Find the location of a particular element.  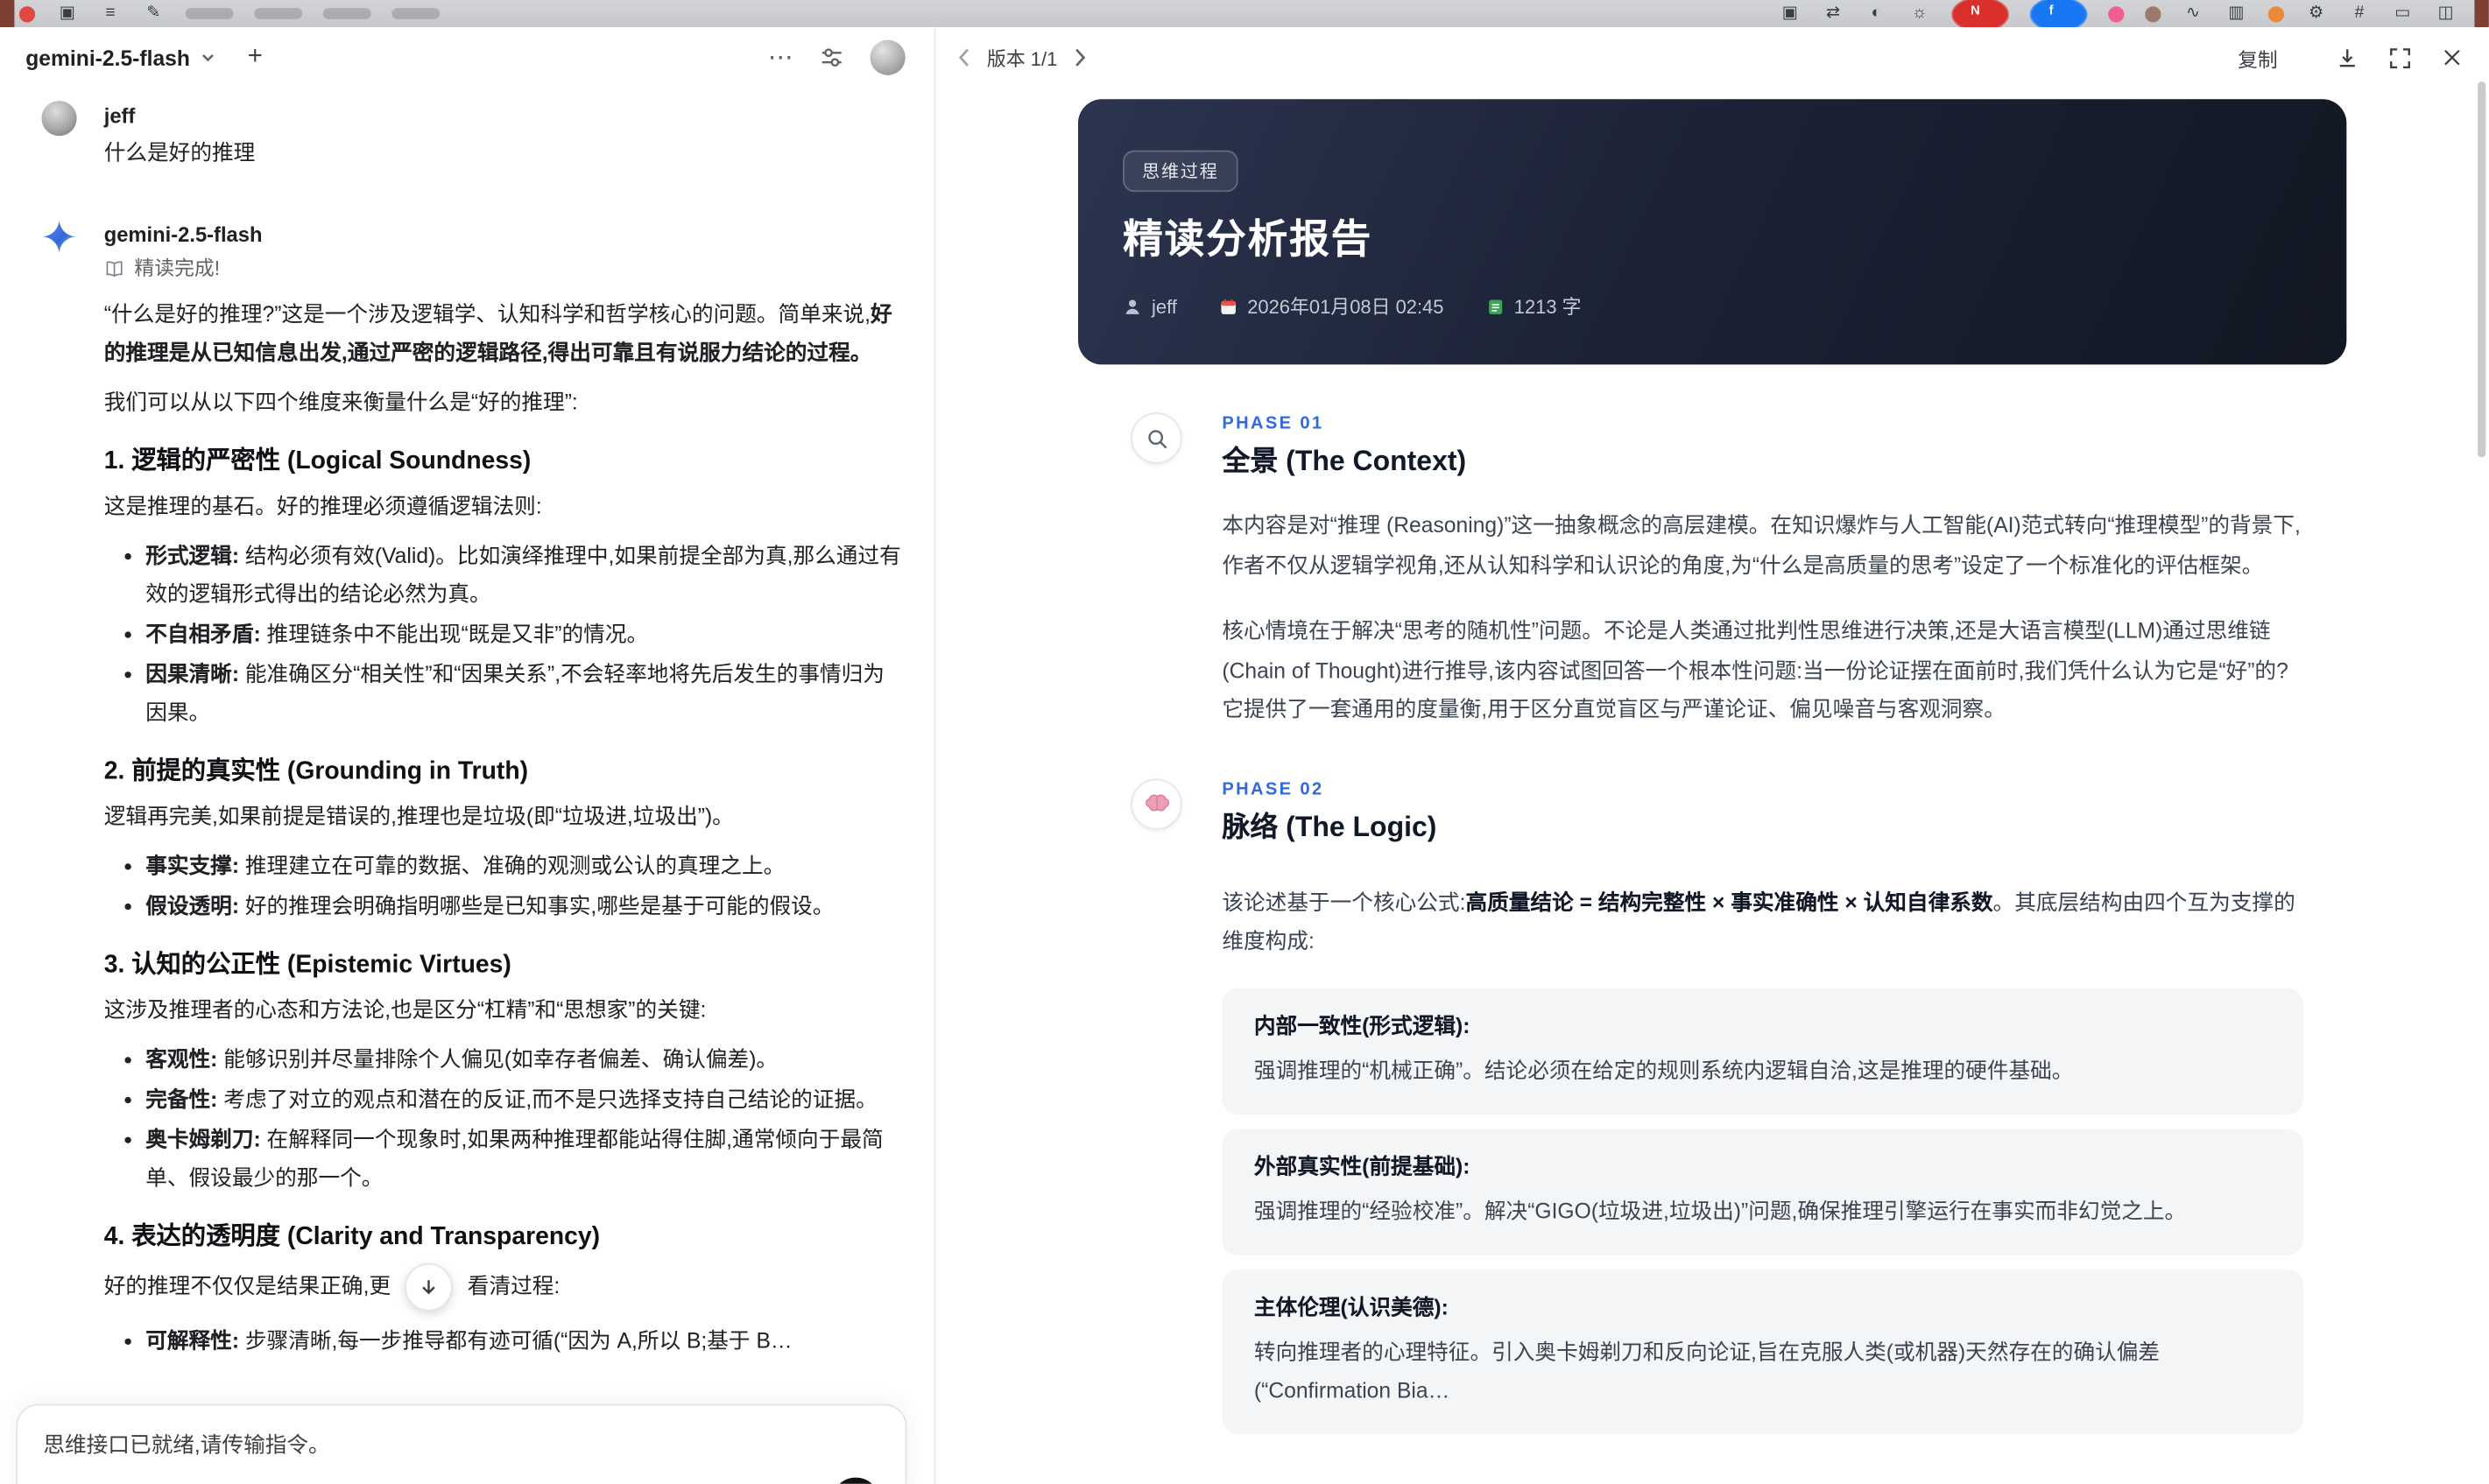

sender-name: gemini-2.5-flash is located at coordinates (183, 234).